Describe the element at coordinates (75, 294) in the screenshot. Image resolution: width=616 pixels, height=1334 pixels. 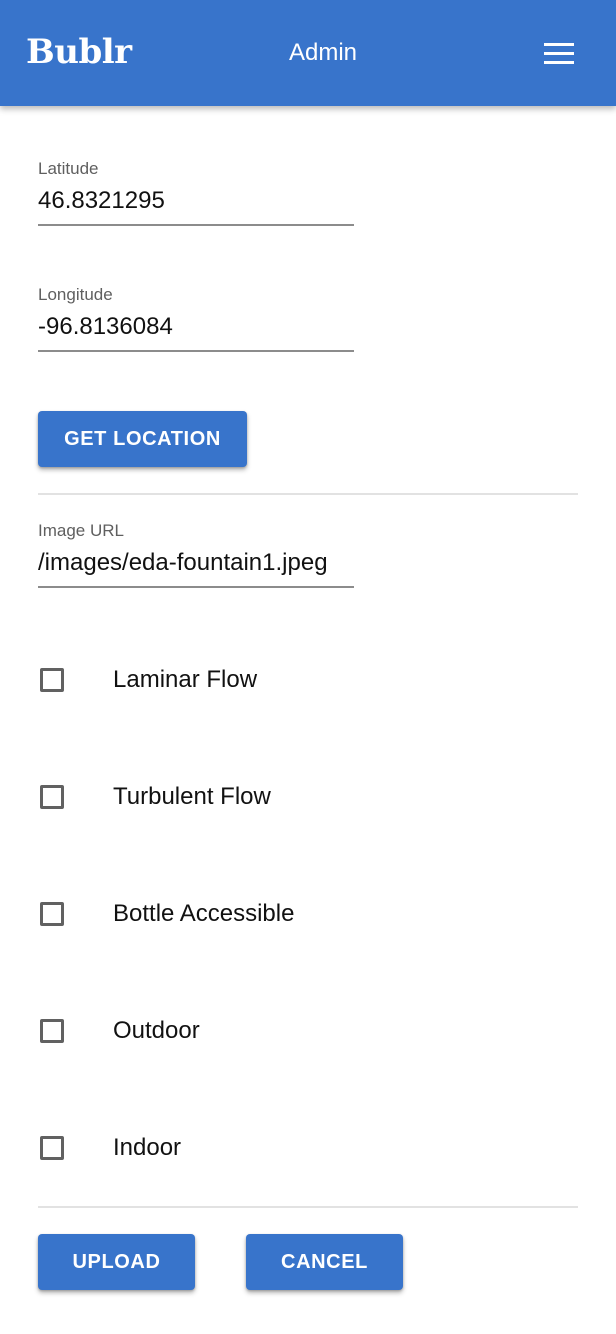
I see `longitude-label: Longitude` at that location.